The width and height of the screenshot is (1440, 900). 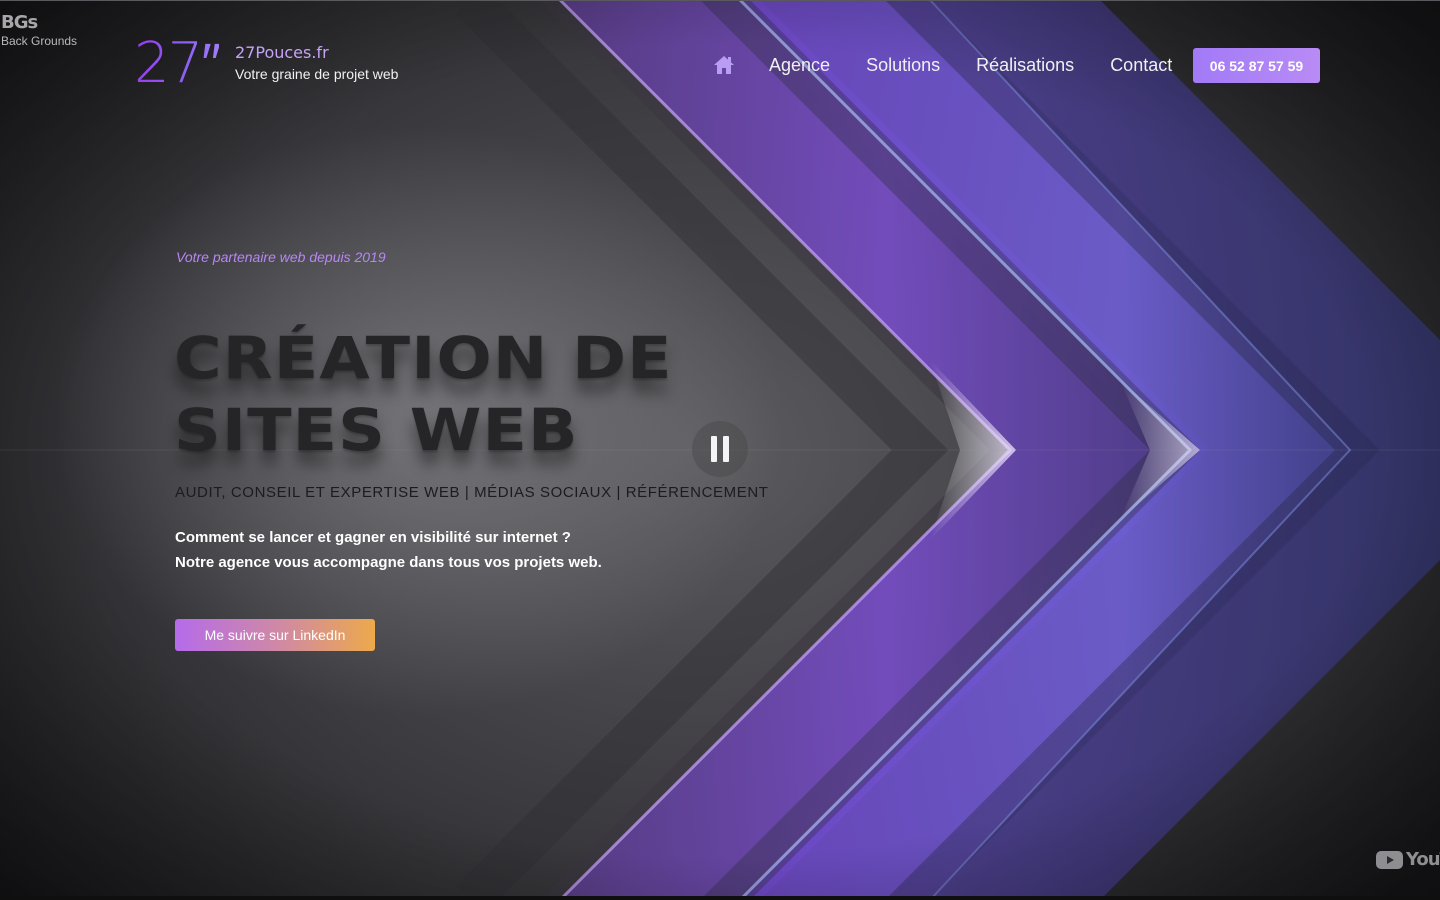 I want to click on logo-domain: 27Pouces.fr, so click(x=282, y=52).